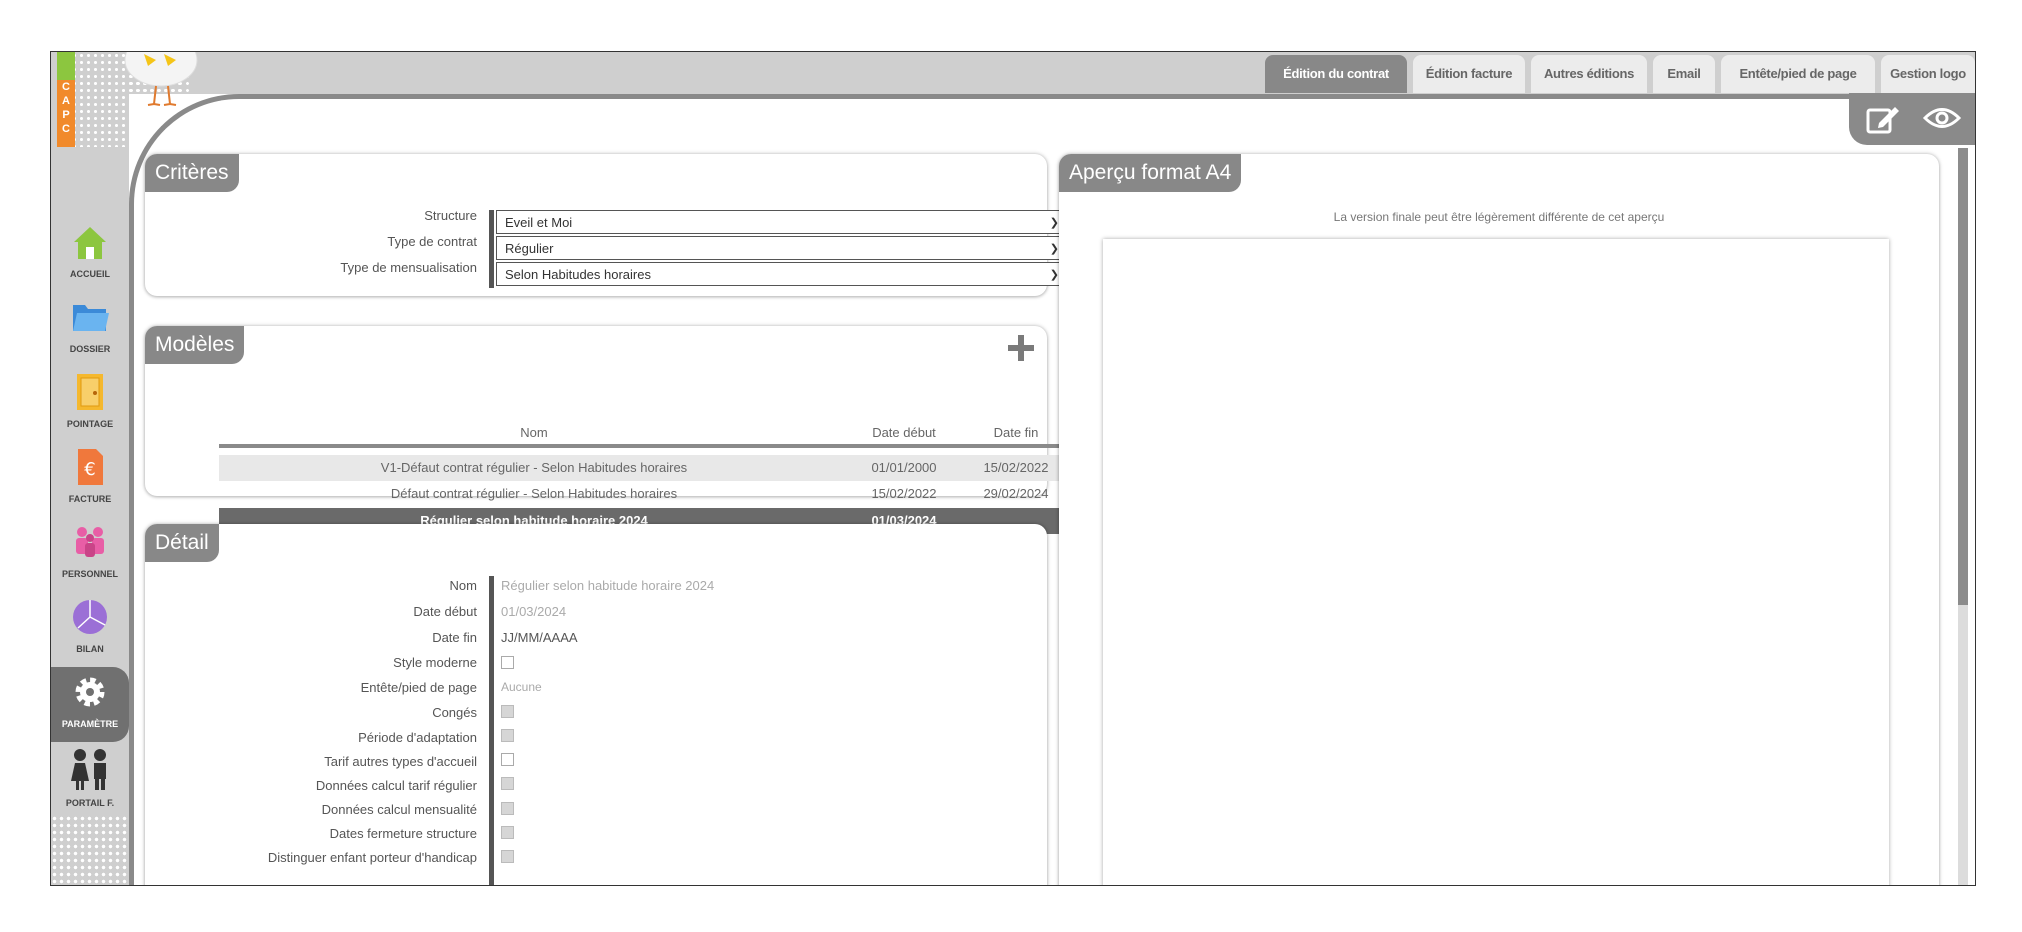  Describe the element at coordinates (90, 649) in the screenshot. I see `sidebar-label: BILAN` at that location.